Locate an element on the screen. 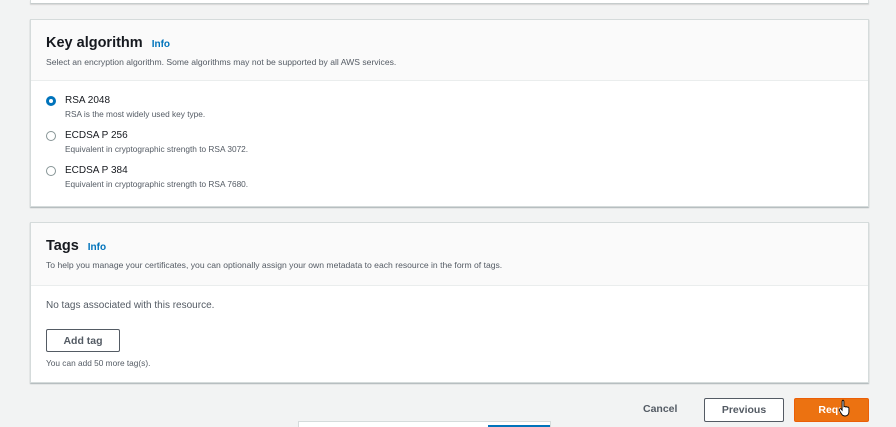  no-tags-message: No tags associated with this resource. is located at coordinates (130, 305).